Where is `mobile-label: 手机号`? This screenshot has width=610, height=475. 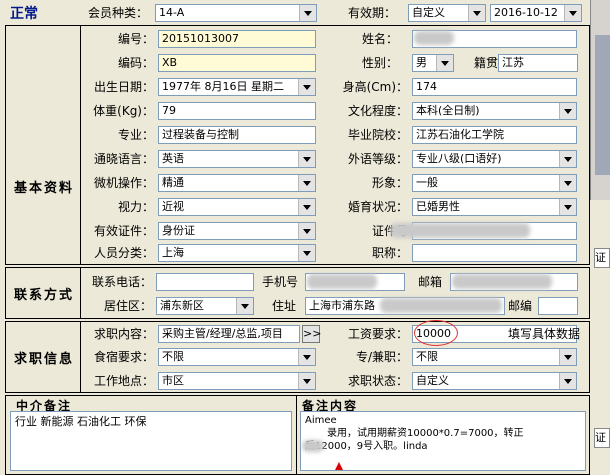 mobile-label: 手机号 is located at coordinates (280, 282).